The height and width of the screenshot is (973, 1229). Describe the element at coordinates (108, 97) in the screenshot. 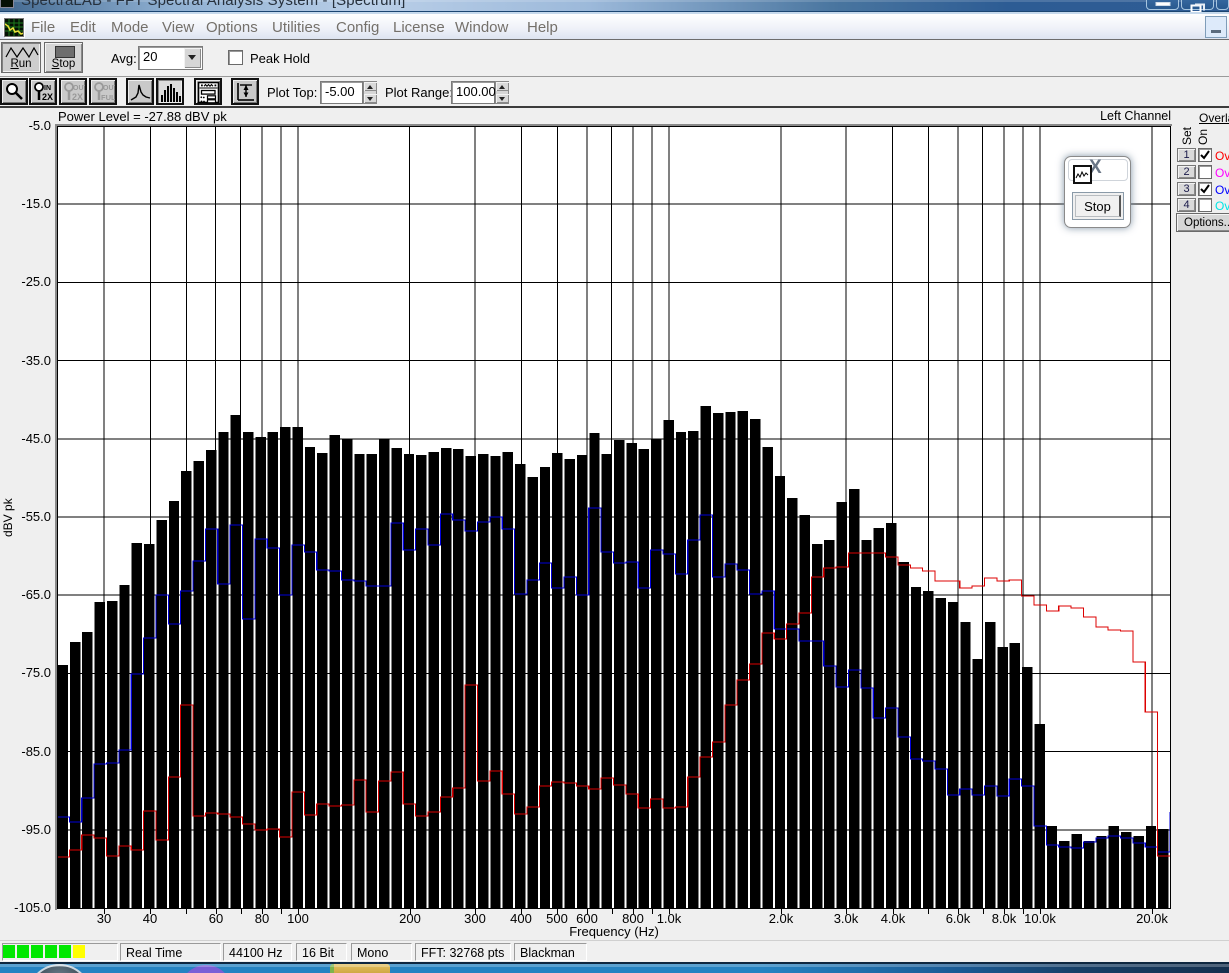

I see `svg-text: FULL` at that location.